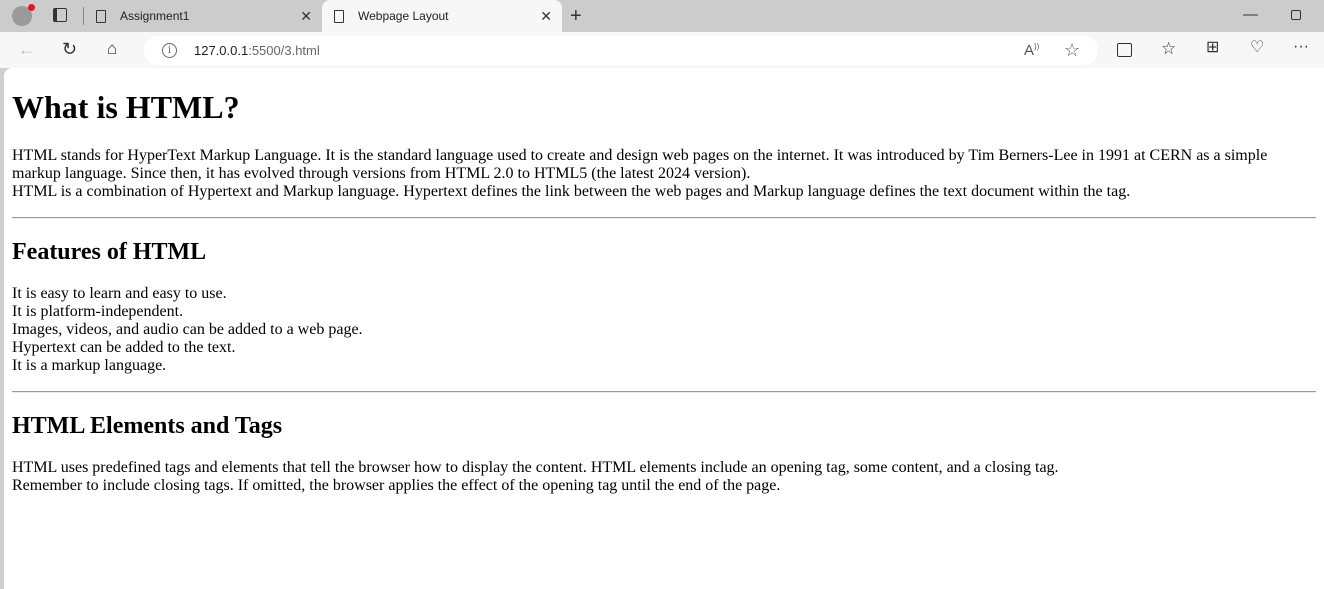  I want to click on elements-heading: HTML Elements and Tags, so click(147, 426).